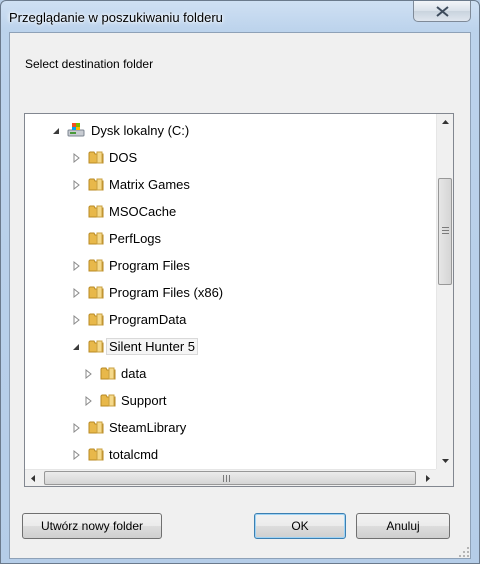 The image size is (480, 564). I want to click on tree-item-label: totalcmd, so click(134, 454).